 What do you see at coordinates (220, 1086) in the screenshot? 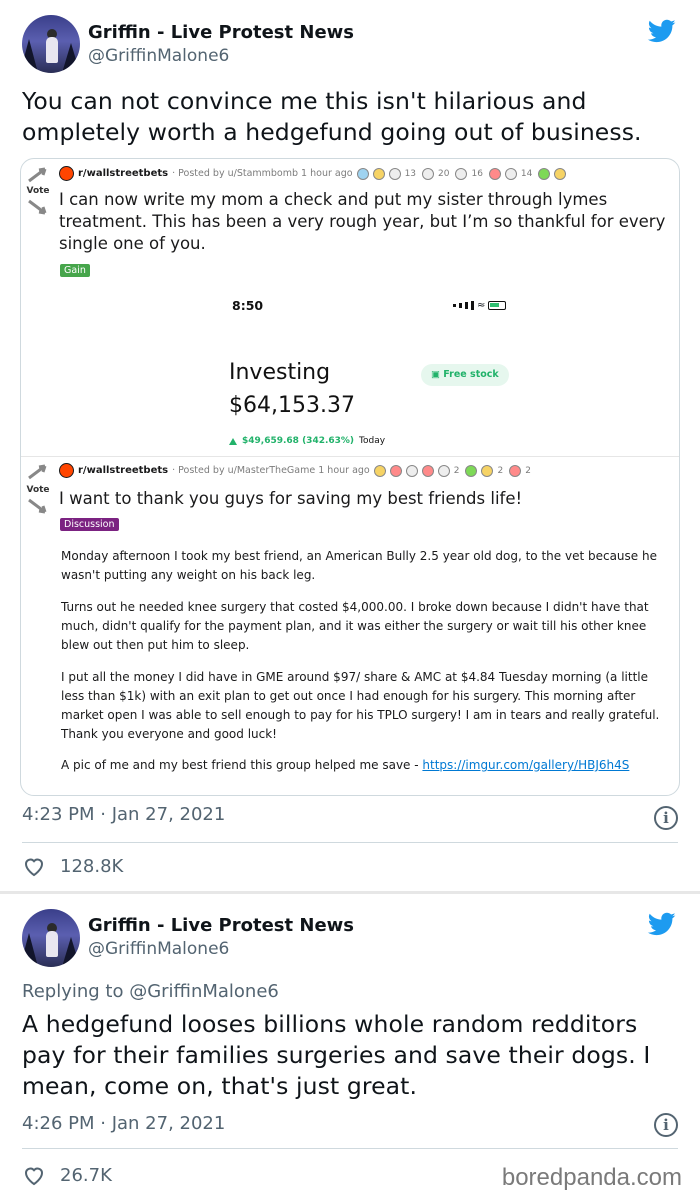
I see `tweet-text-line: mean, come on, that's just great.` at bounding box center [220, 1086].